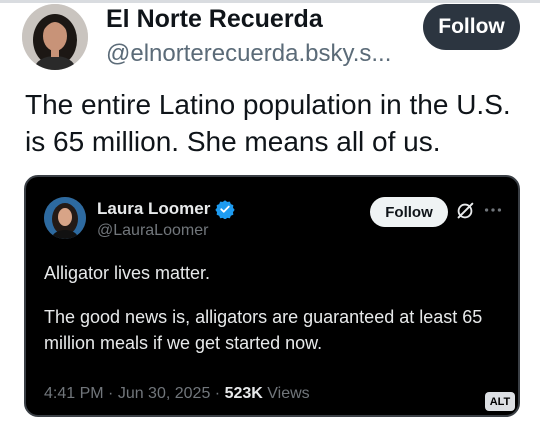 The image size is (540, 426). Describe the element at coordinates (127, 273) in the screenshot. I see `quoted-paragraph-1: Alligator lives matter.` at that location.